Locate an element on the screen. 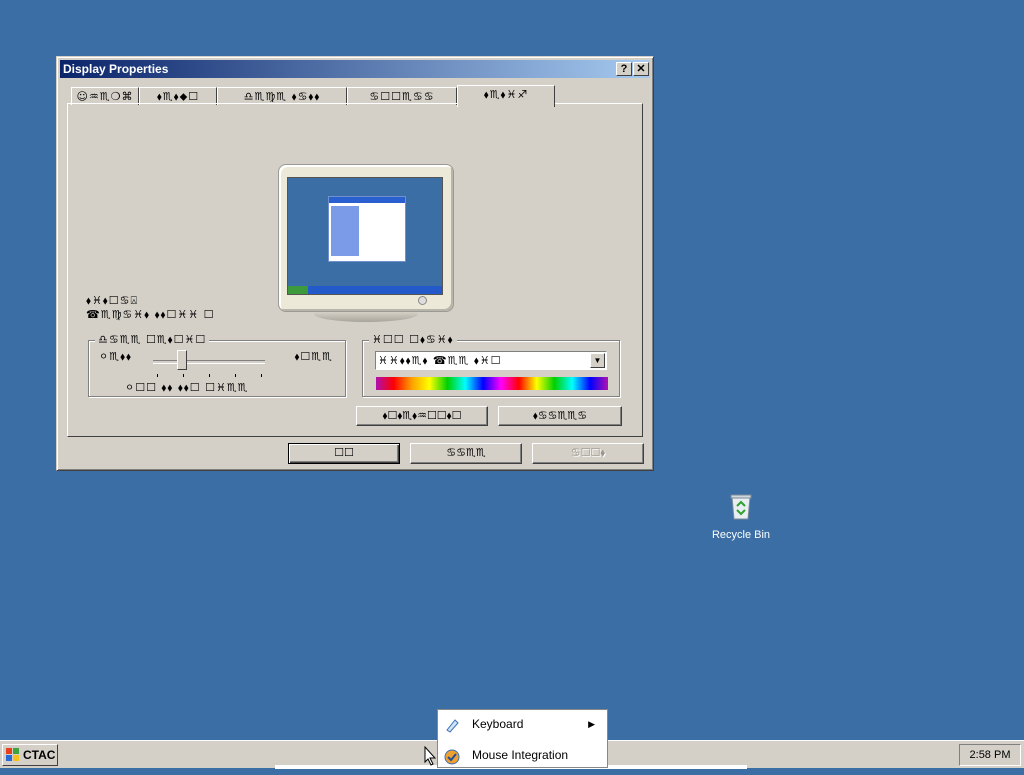  color-quality-label: ♓︎☐︎☐︎ ☐︎⬧︎♋︎♓︎⬧︎ is located at coordinates (413, 340).